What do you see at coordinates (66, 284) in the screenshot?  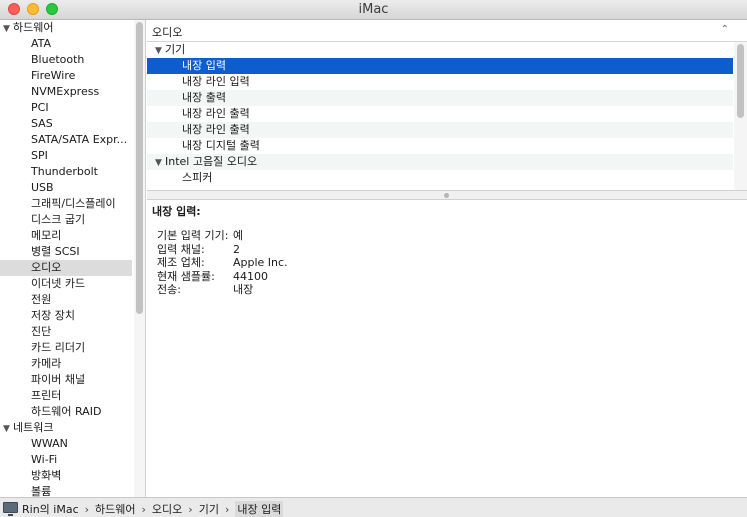 I see `sidebar-item: 이더넷 카드` at bounding box center [66, 284].